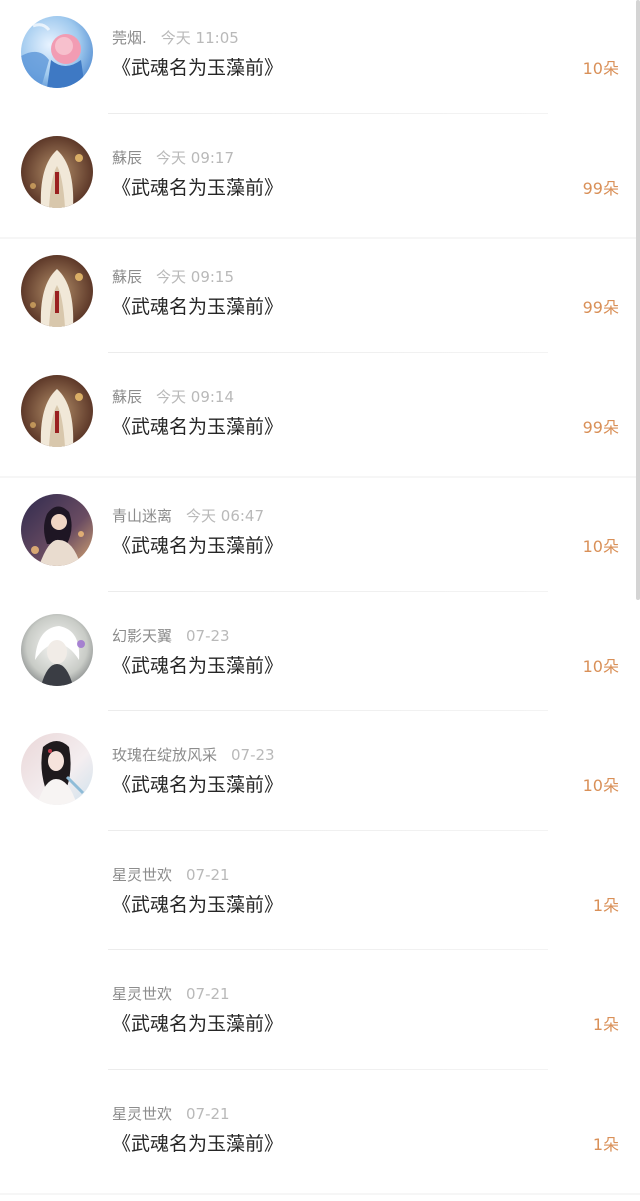  I want to click on gift-record-row: 玫瑰在绽放风采 07-23 《武魂名为玉藻前》 10朵, so click(320, 777).